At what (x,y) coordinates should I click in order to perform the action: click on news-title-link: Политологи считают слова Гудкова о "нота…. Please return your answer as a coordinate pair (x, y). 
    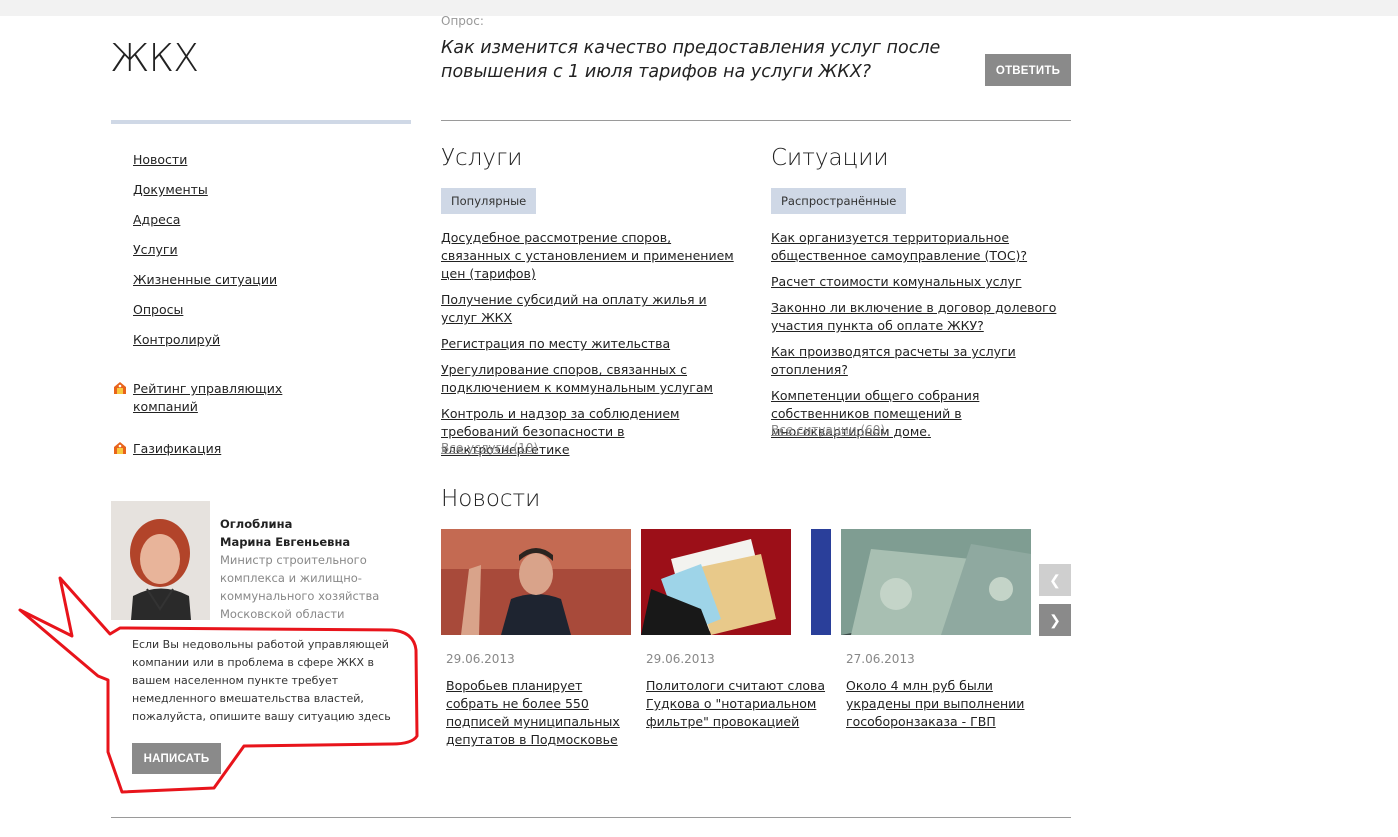
    Looking at the image, I should click on (741, 704).